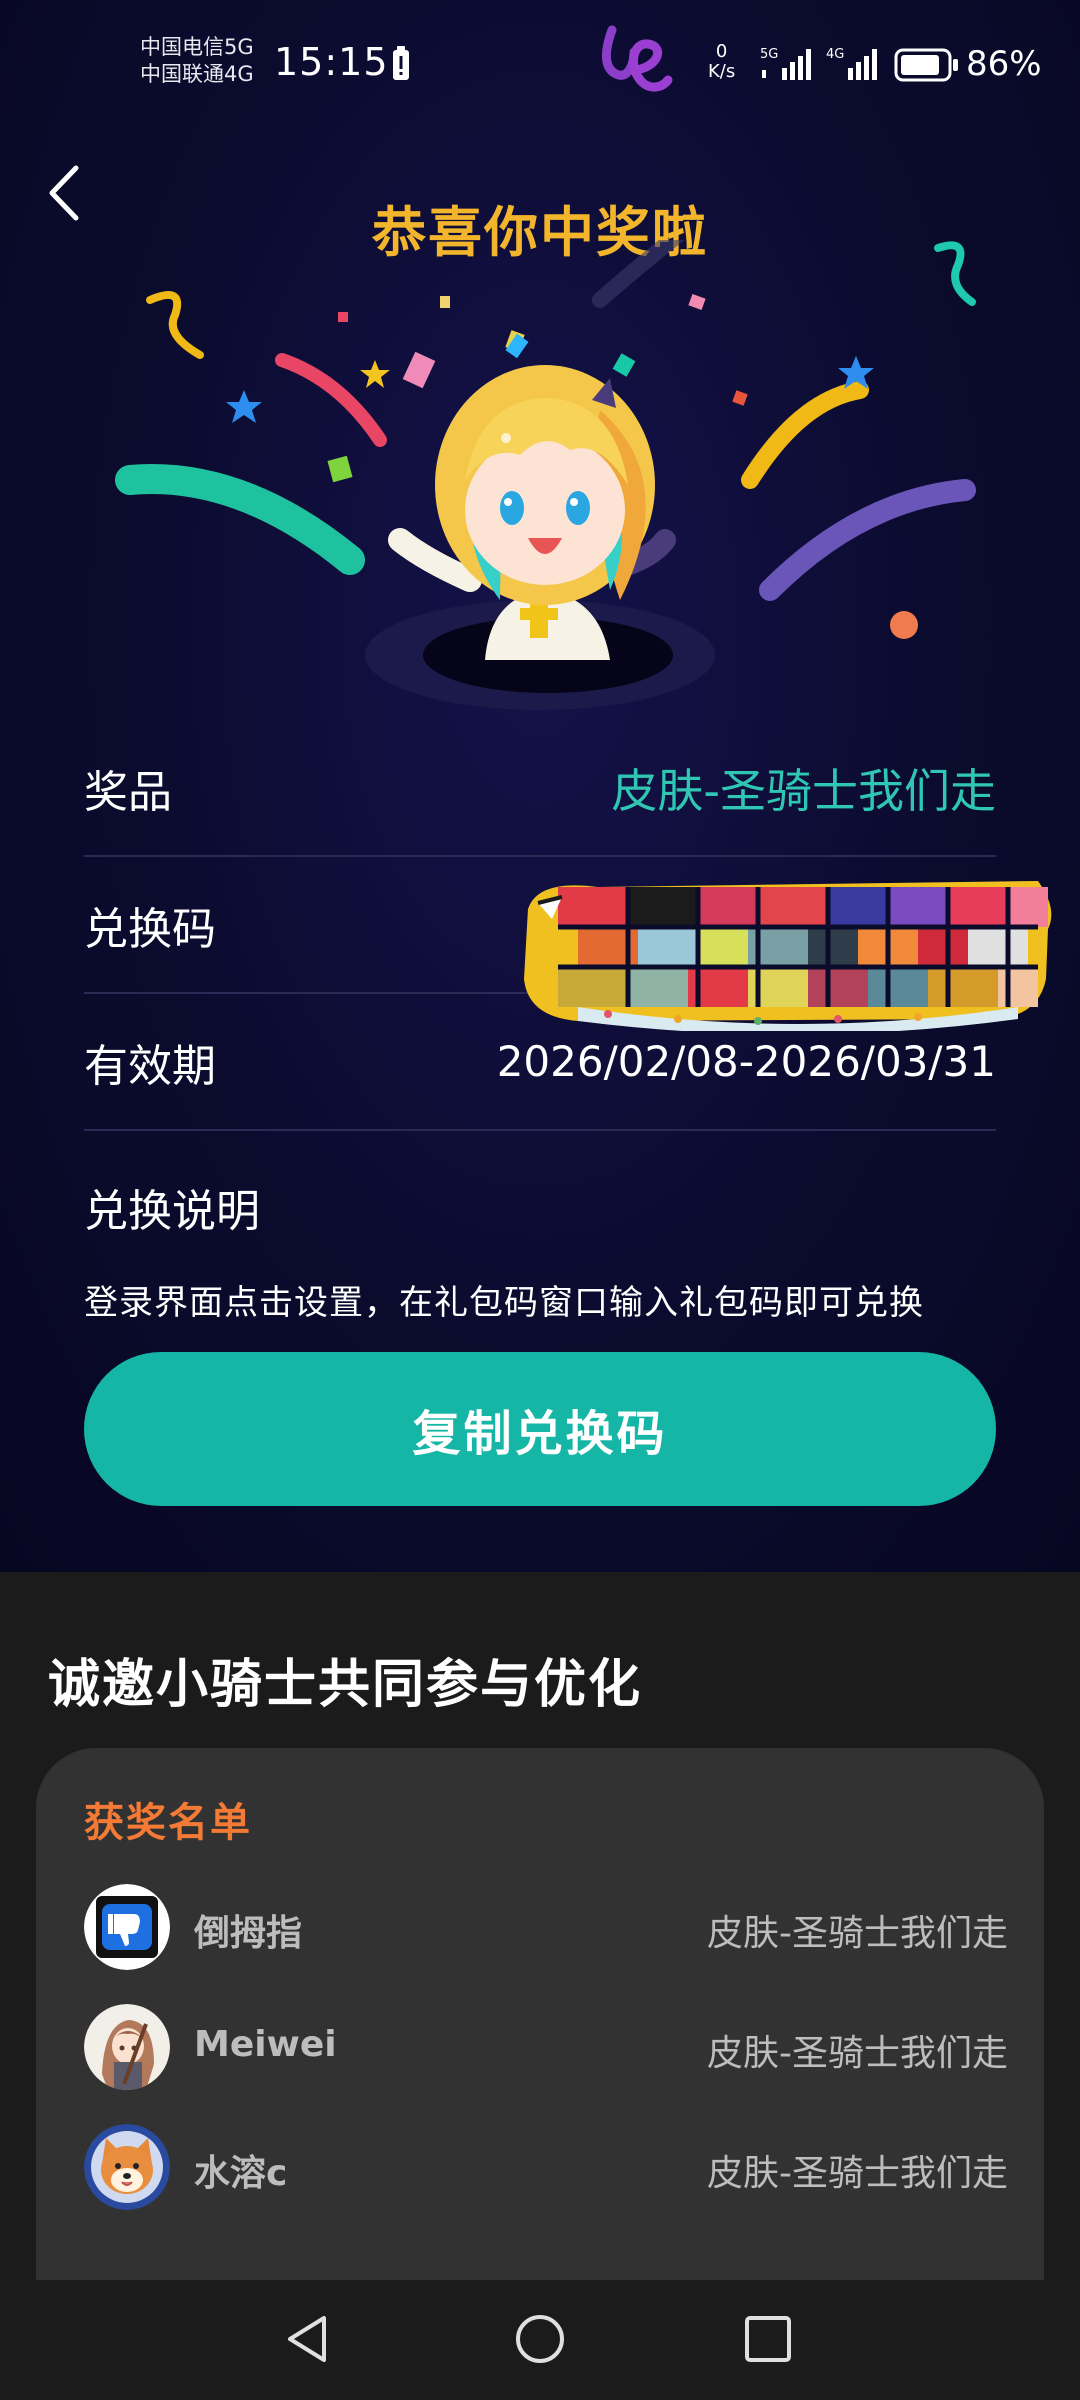 This screenshot has height=2400, width=1080. Describe the element at coordinates (248, 1933) in the screenshot. I see `winner-name: 倒拇指` at that location.